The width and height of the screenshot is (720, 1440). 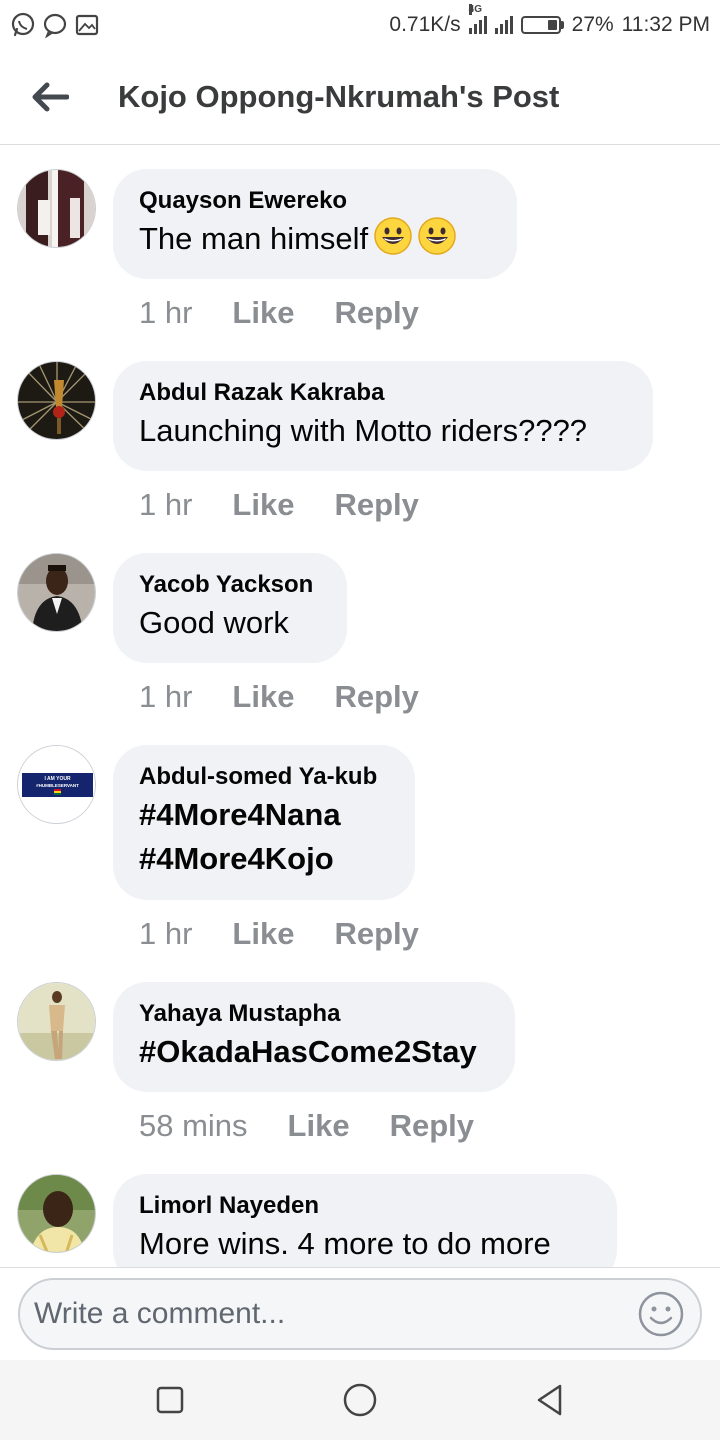 I want to click on comment-text-line: The man himself, so click(x=254, y=238).